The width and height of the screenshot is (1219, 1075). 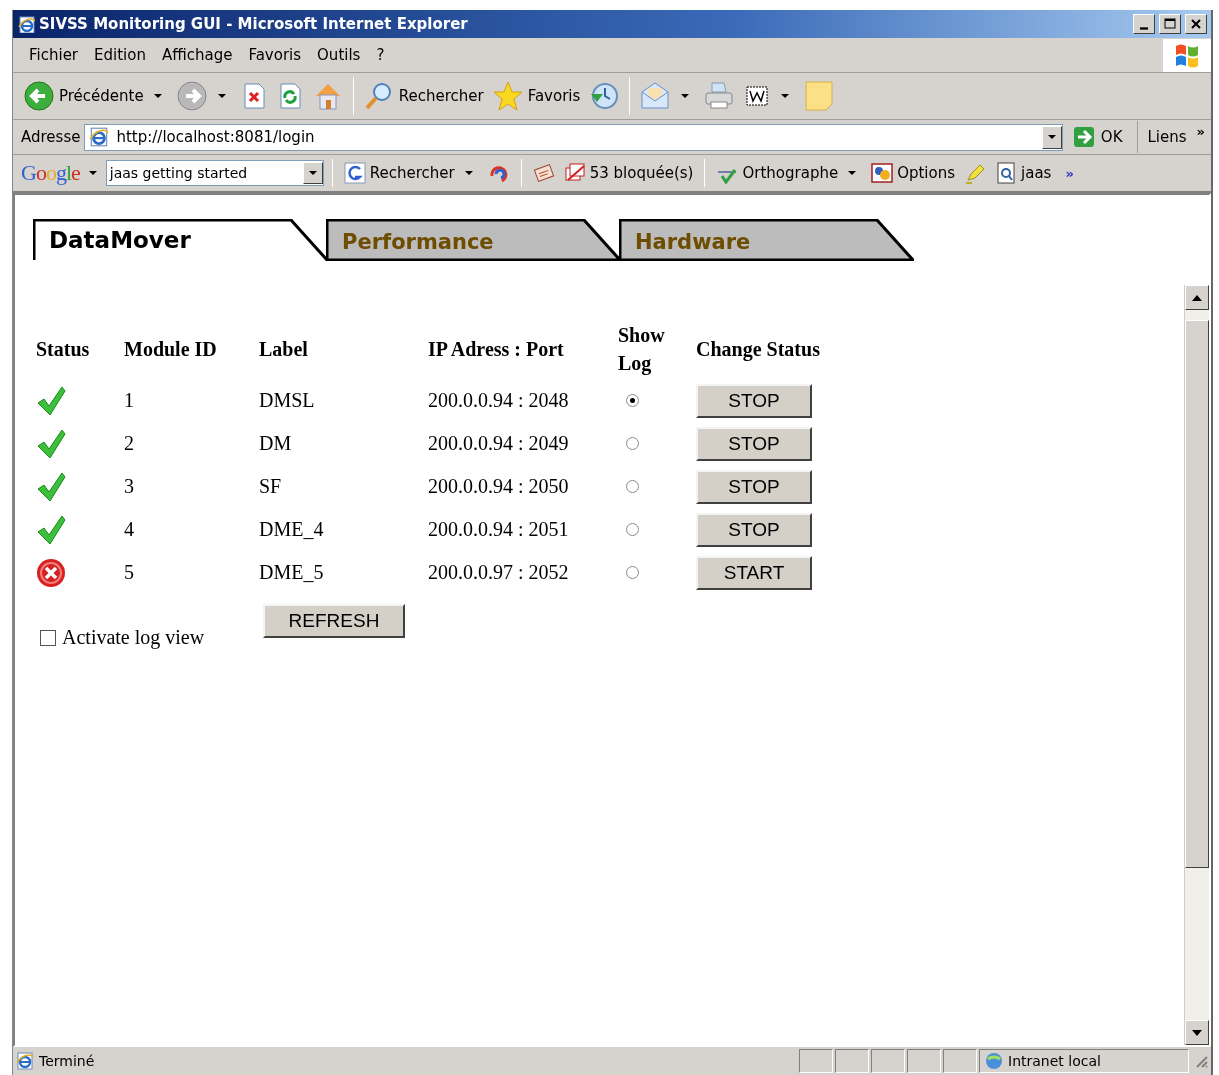 I want to click on menu-item: Affichage, so click(x=197, y=55).